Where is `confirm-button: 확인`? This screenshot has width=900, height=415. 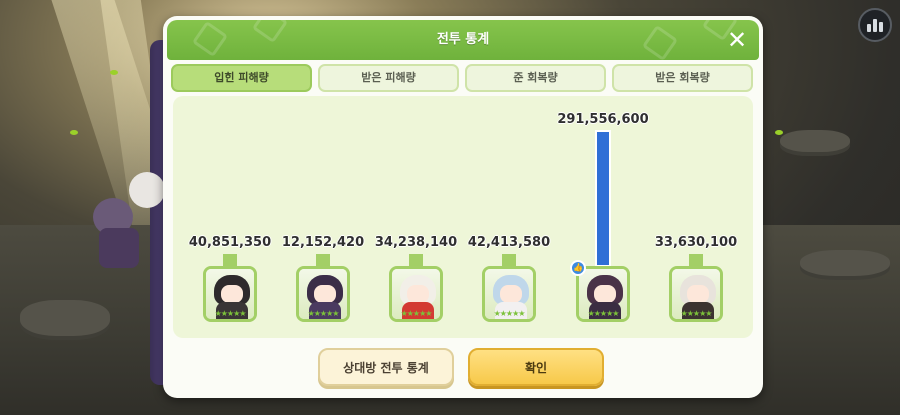 confirm-button: 확인 is located at coordinates (536, 367).